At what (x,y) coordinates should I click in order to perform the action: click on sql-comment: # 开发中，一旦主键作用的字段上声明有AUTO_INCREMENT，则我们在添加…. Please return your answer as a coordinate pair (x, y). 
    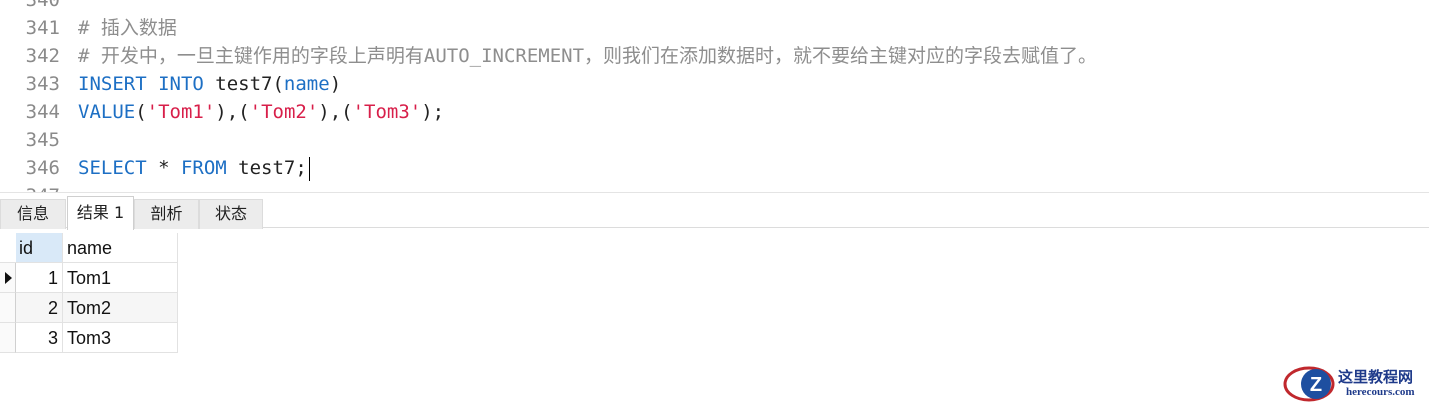
    Looking at the image, I should click on (588, 56).